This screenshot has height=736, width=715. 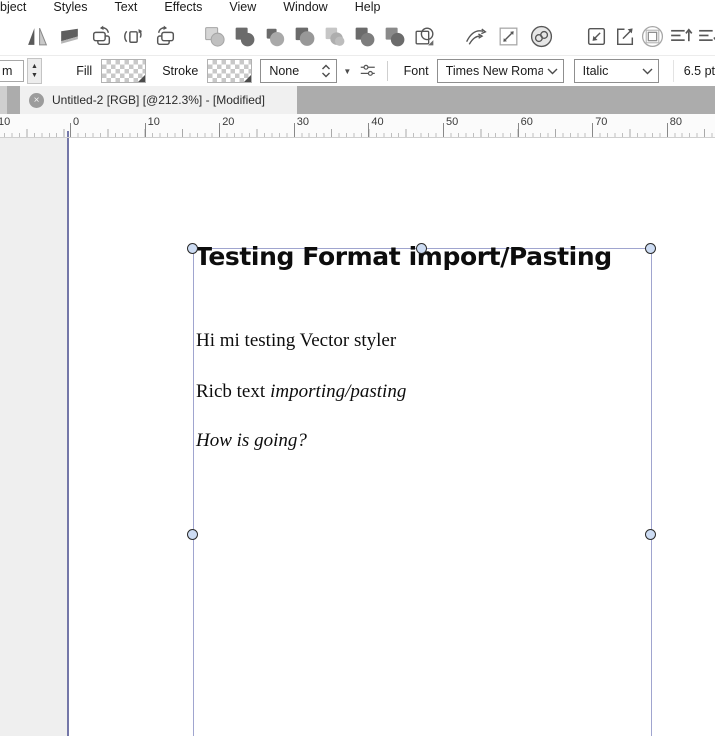 I want to click on tab-bar-edge, so click(x=3, y=100).